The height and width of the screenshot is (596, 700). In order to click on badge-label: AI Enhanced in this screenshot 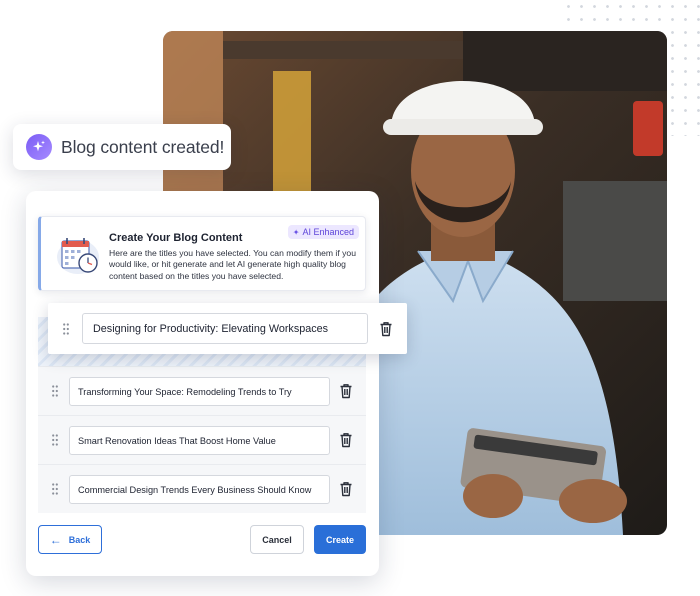, I will do `click(328, 232)`.